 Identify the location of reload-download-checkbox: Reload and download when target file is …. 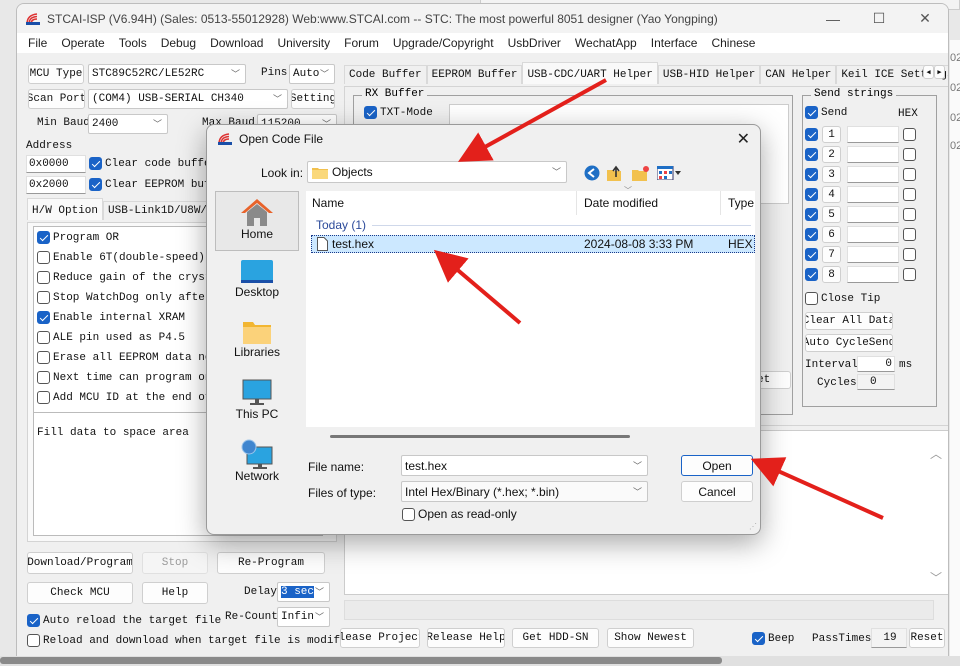
(193, 640).